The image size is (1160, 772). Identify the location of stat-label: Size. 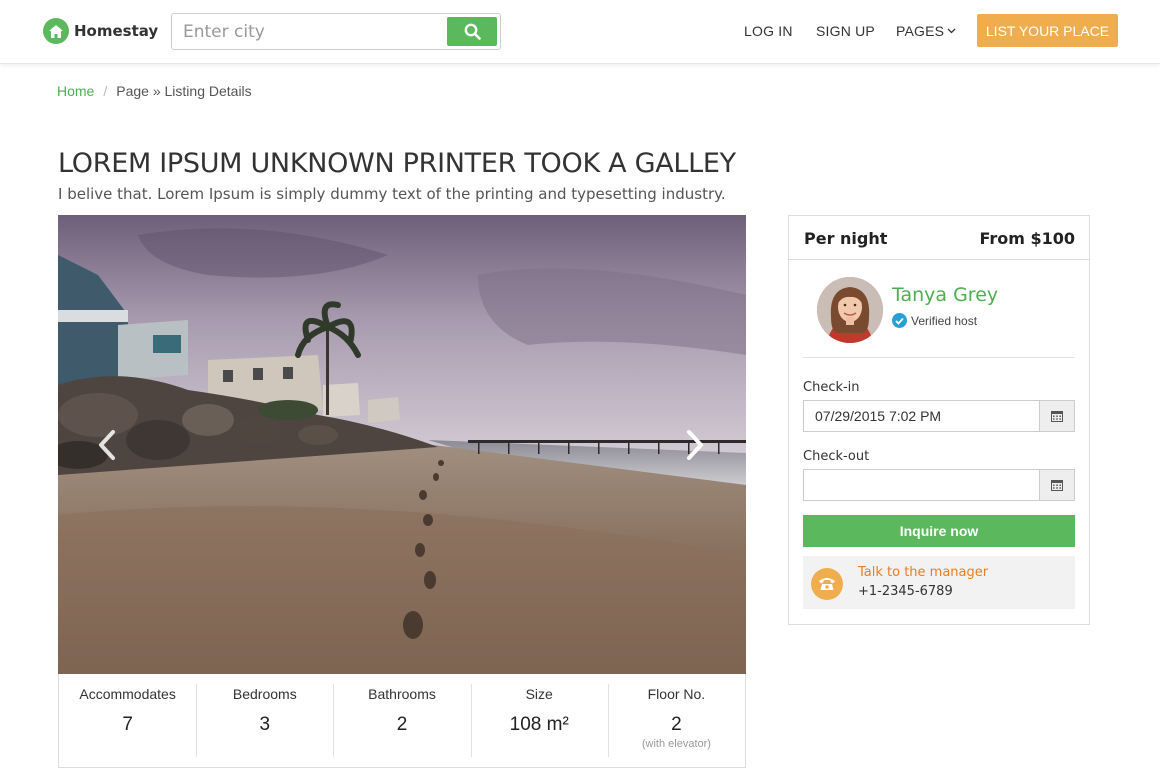
(539, 694).